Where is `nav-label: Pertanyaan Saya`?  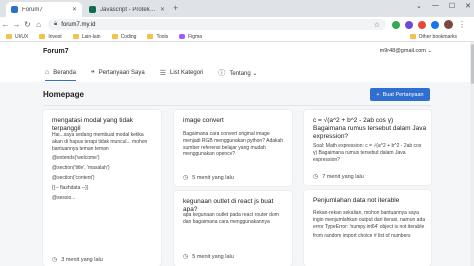
nav-label: Pertanyaan Saya is located at coordinates (121, 73).